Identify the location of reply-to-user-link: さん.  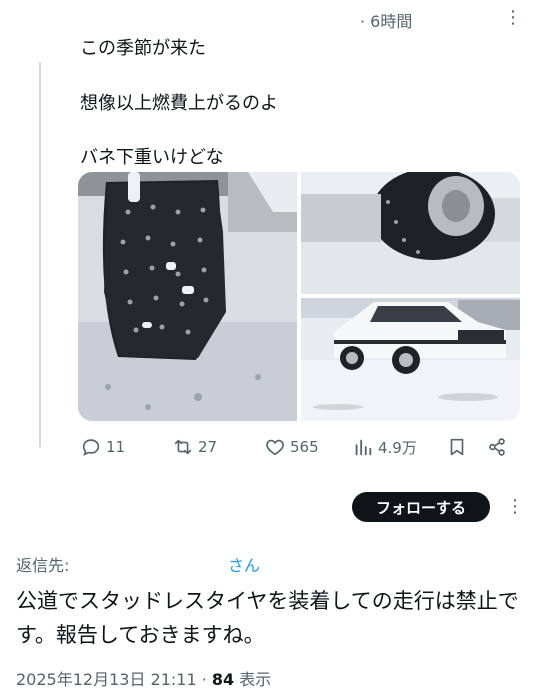
(244, 564).